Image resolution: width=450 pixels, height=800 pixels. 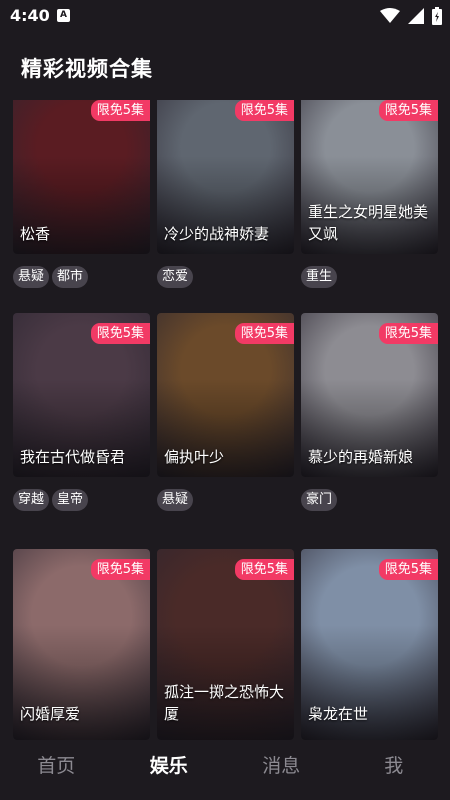 I want to click on tag-list: 悬疑 都市, so click(x=81, y=277).